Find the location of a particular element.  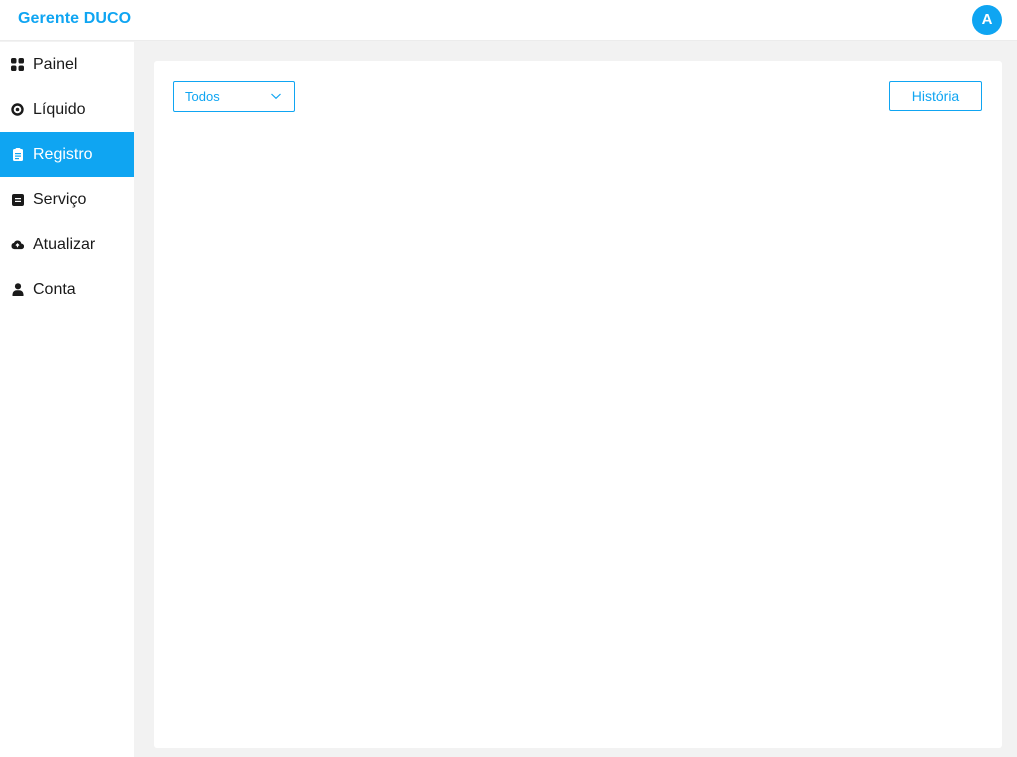

app-title: Gerente DUCO is located at coordinates (75, 18).